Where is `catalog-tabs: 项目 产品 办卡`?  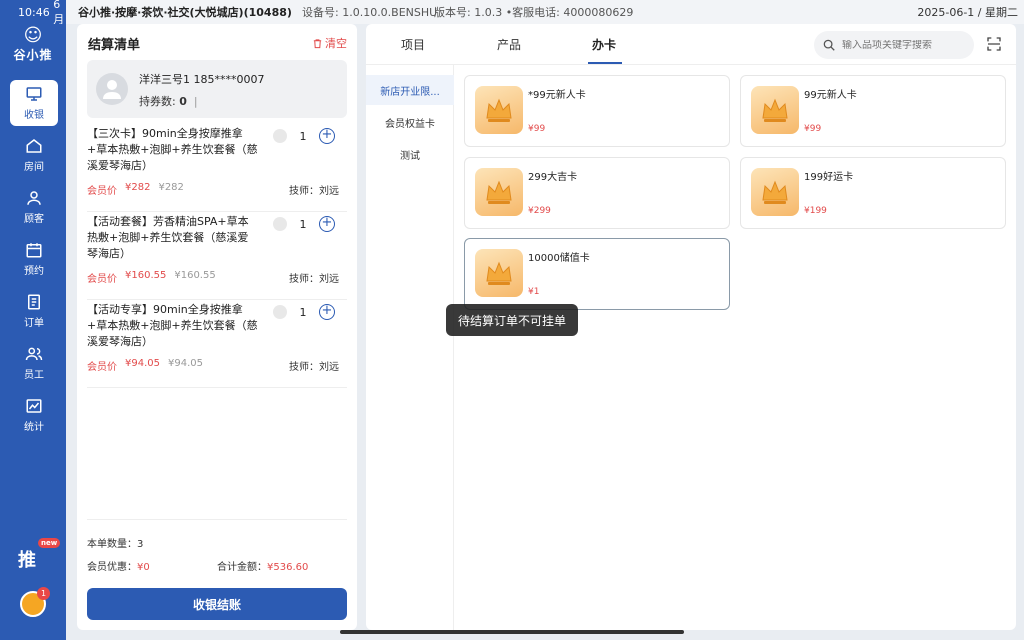
catalog-tabs: 项目 产品 办卡 is located at coordinates (691, 44).